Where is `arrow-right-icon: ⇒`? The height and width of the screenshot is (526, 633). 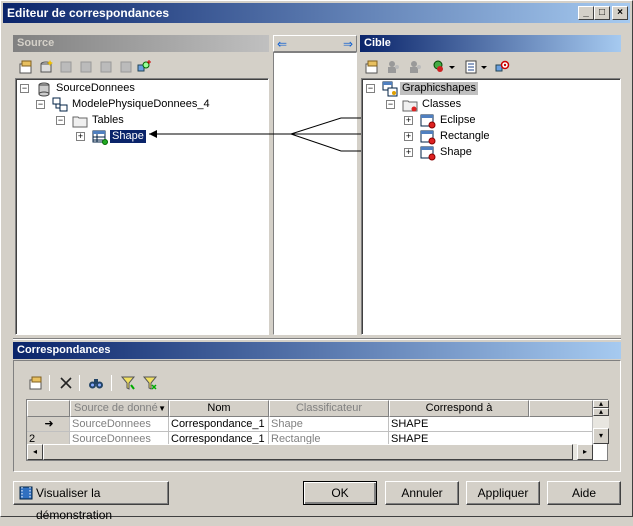
arrow-right-icon: ⇒ is located at coordinates (348, 44).